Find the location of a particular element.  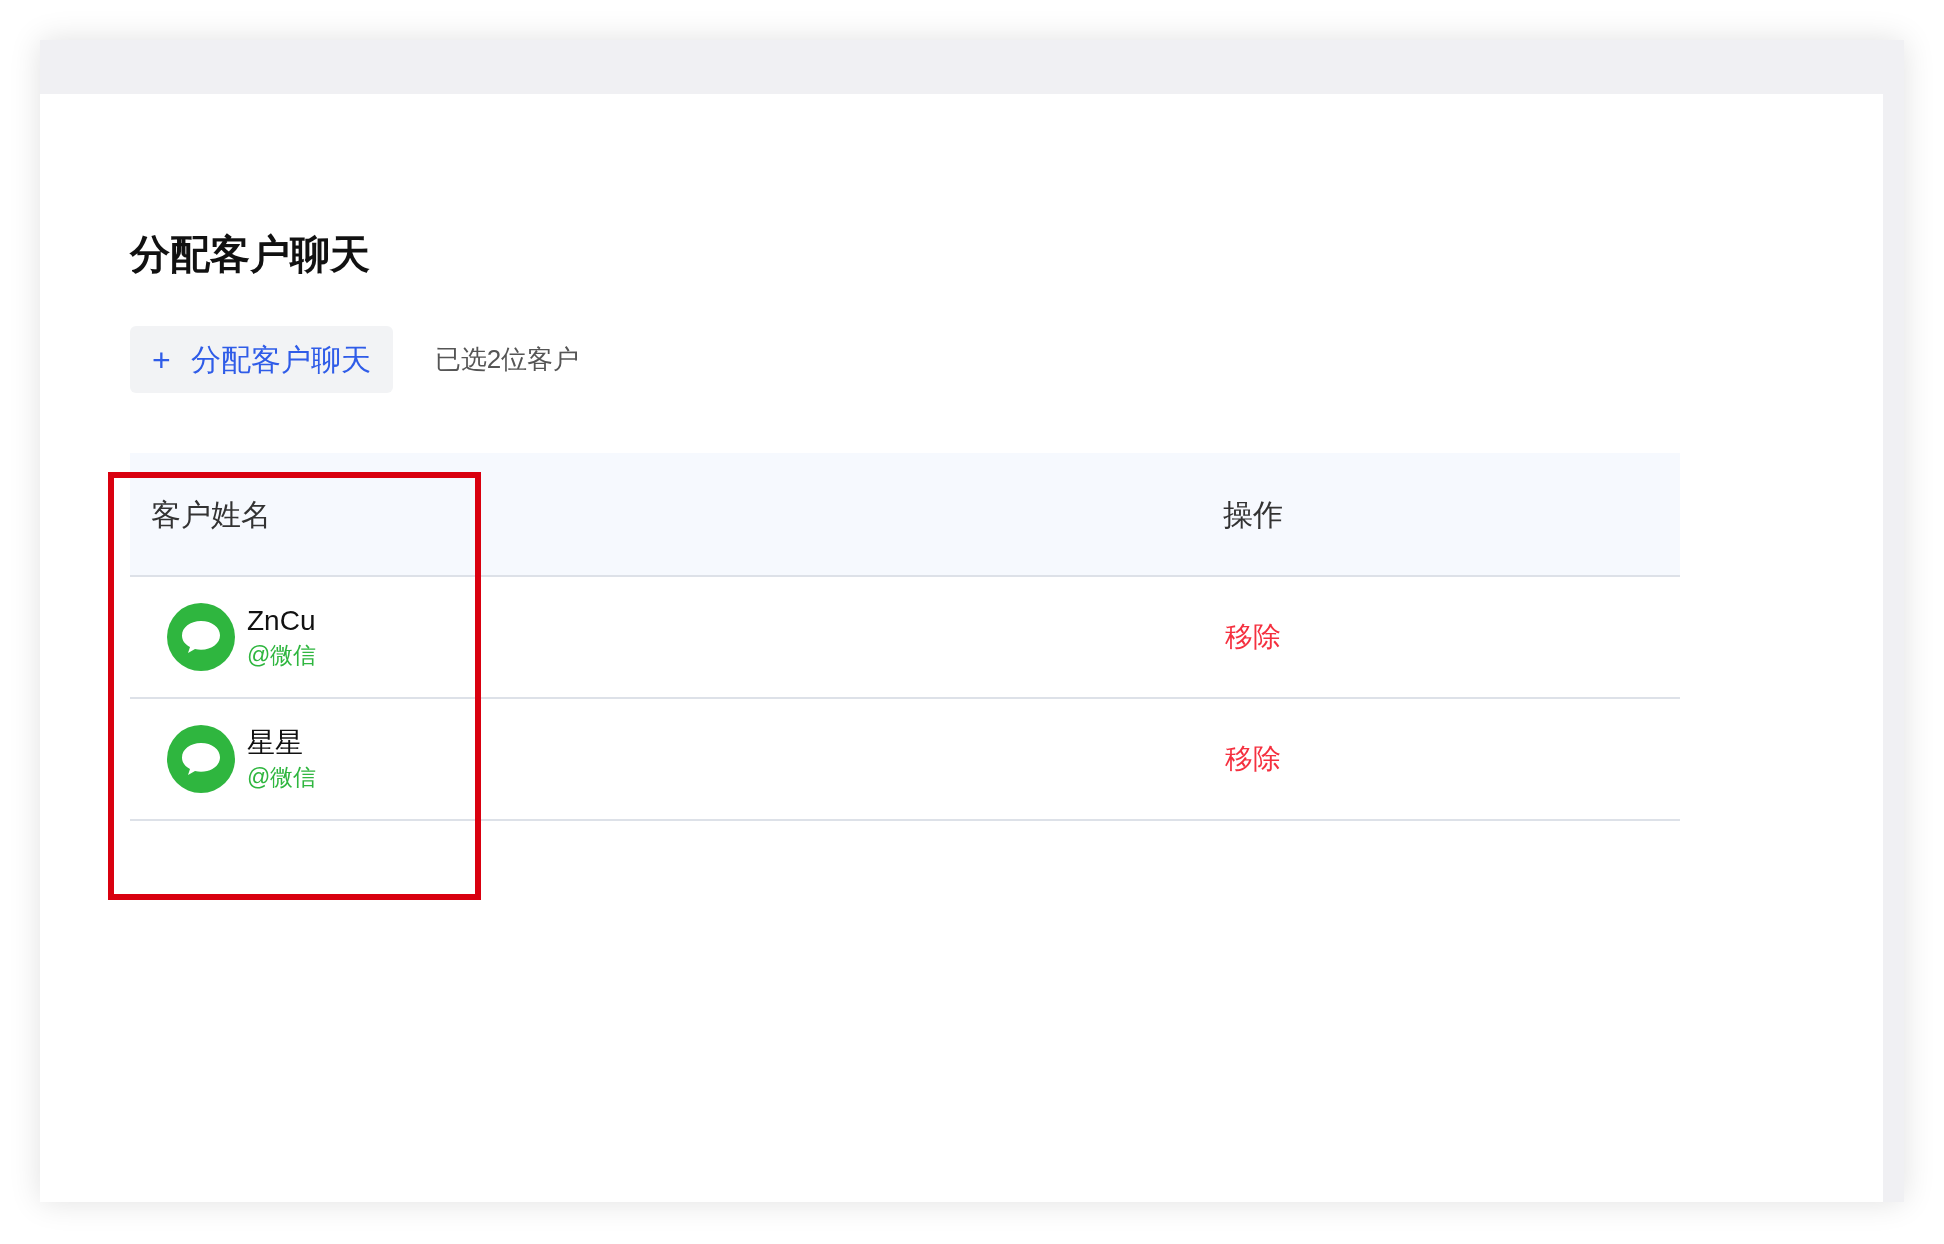

column-header: 操作 is located at coordinates (1253, 514).